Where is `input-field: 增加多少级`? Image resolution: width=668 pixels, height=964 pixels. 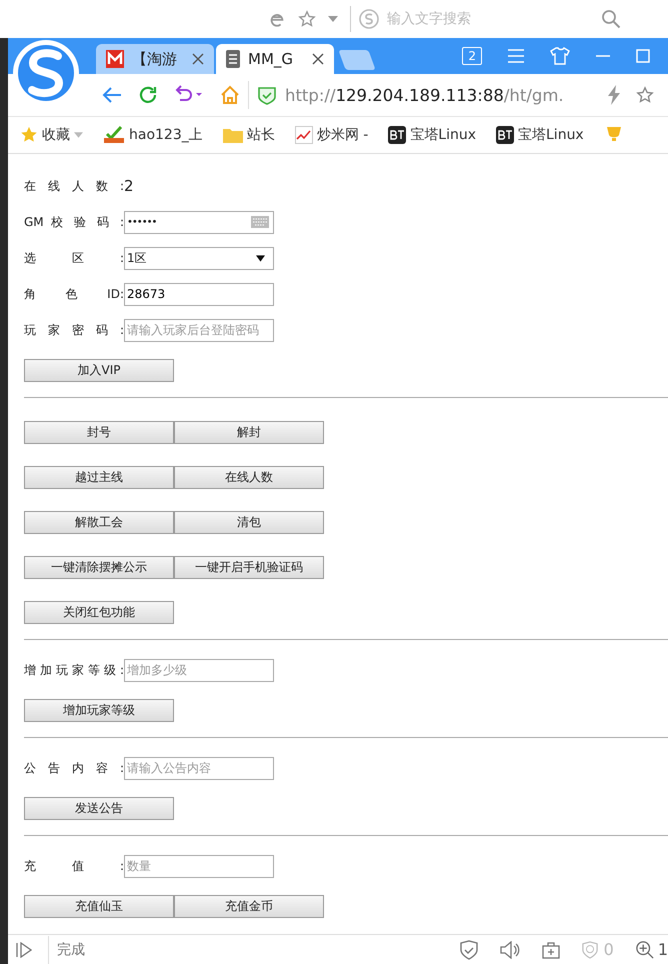 input-field: 增加多少级 is located at coordinates (199, 670).